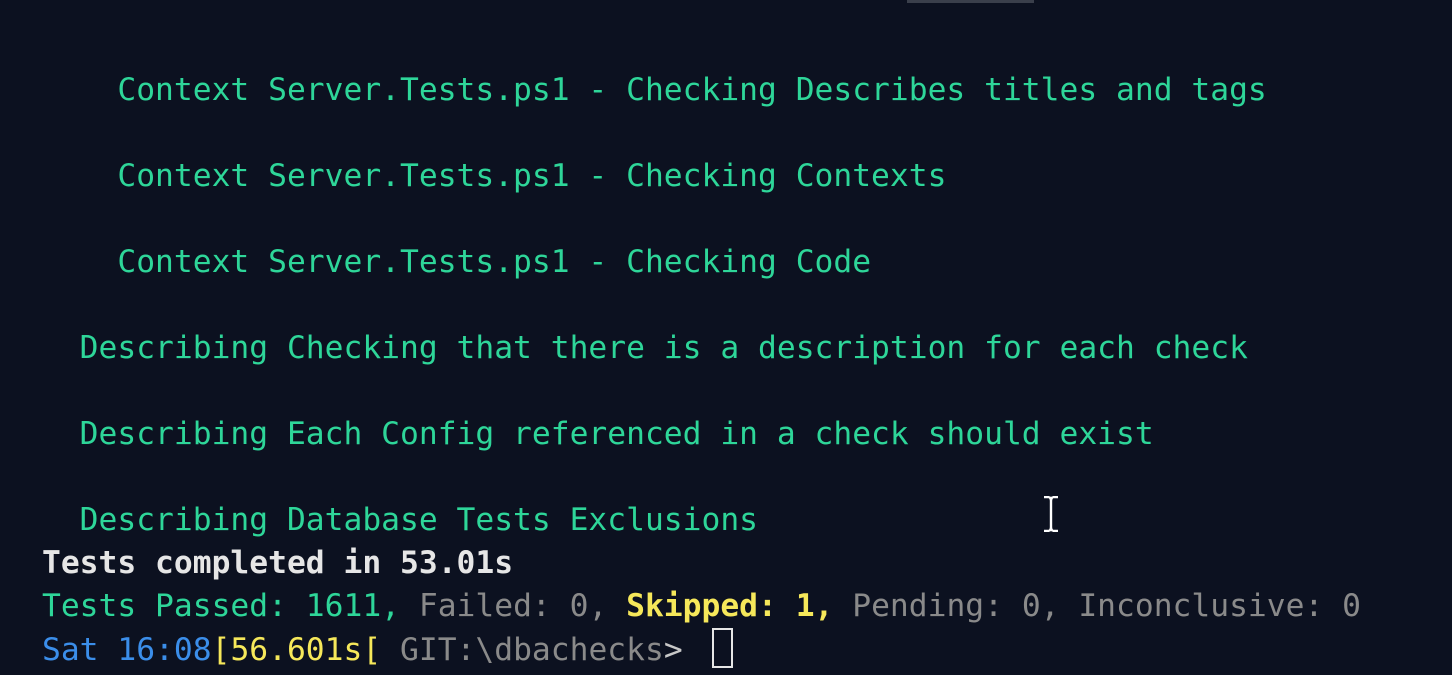 The height and width of the screenshot is (675, 1452). What do you see at coordinates (164, 650) in the screenshot?
I see `prompt-time: 16:08` at bounding box center [164, 650].